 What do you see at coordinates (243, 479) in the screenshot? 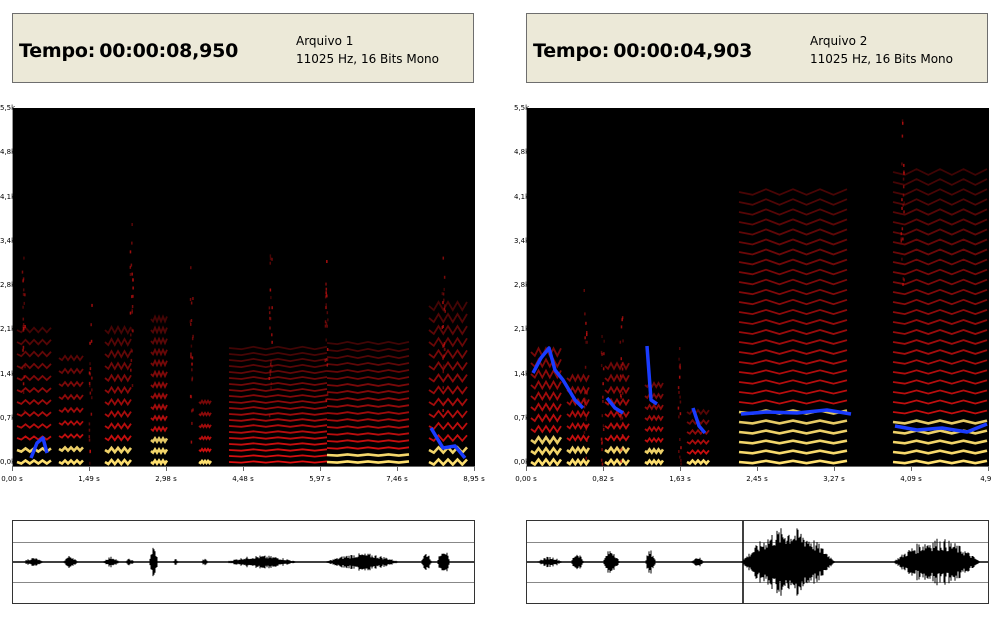
I see `x-tick-label: 4,48 s` at bounding box center [243, 479].